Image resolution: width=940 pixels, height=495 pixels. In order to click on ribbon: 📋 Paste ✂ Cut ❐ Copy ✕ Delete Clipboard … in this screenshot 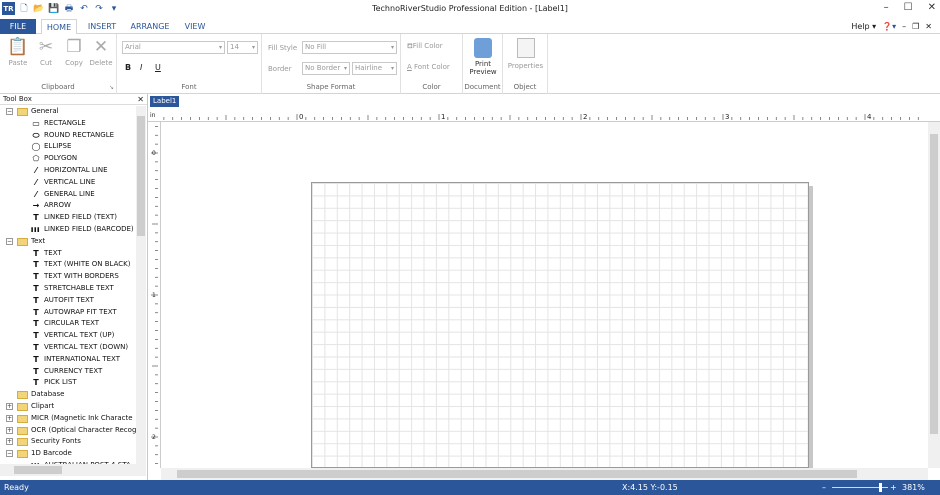, I will do `click(470, 64)`.